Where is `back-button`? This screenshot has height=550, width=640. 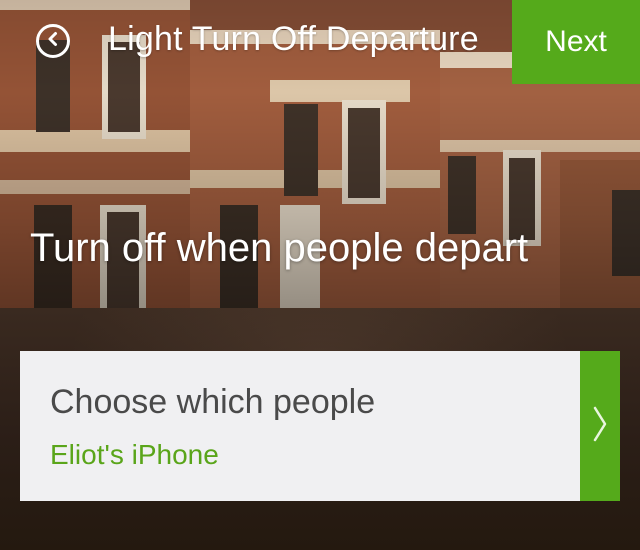
back-button is located at coordinates (53, 41).